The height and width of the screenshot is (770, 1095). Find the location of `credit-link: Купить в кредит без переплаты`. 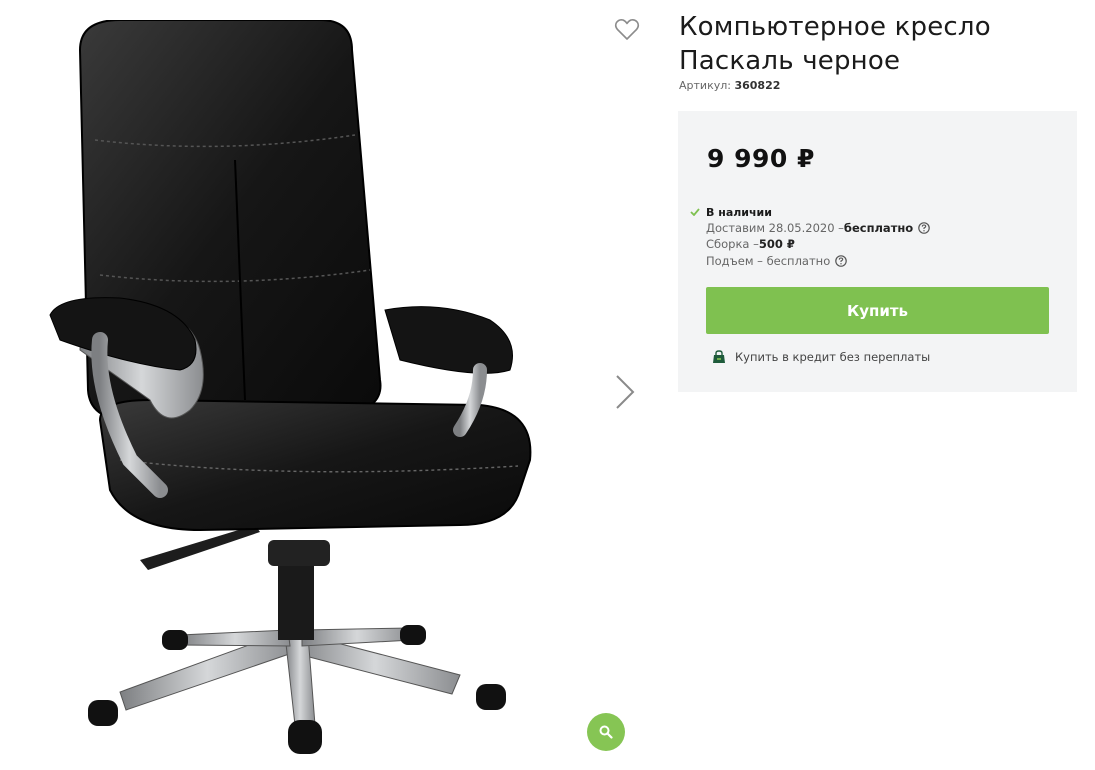

credit-link: Купить в кредит без переплаты is located at coordinates (820, 357).